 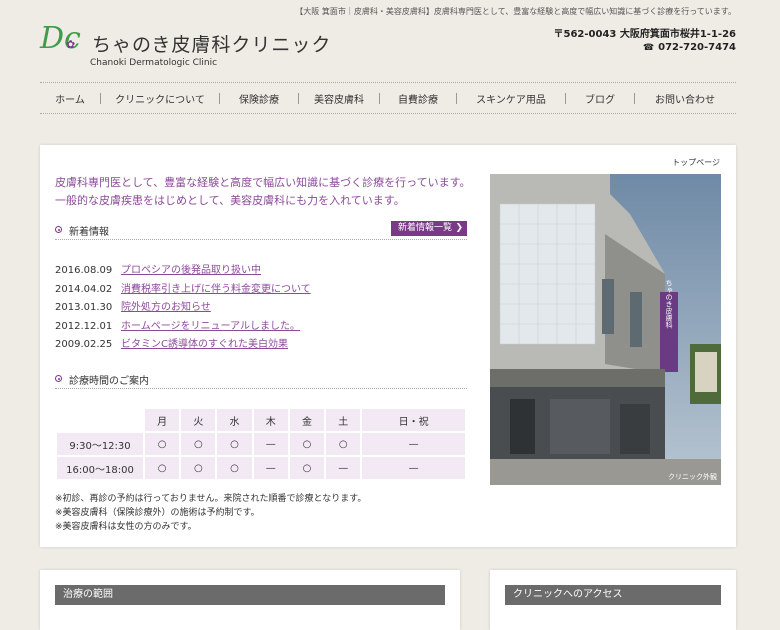 What do you see at coordinates (413, 420) in the screenshot?
I see `day-header: 日・祝` at bounding box center [413, 420].